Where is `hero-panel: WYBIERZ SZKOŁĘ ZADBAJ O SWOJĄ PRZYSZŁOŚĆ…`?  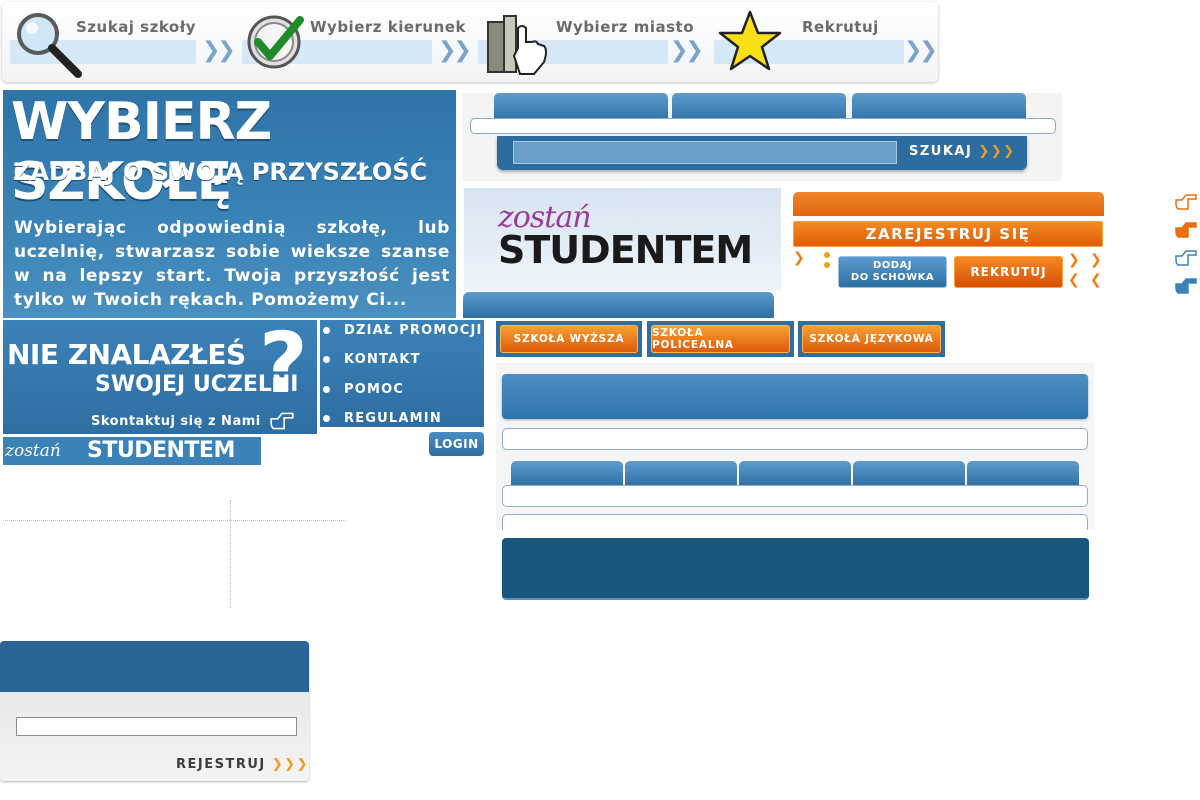
hero-panel: WYBIERZ SZKOŁĘ ZADBAJ O SWOJĄ PRZYSZŁOŚĆ… is located at coordinates (229, 204).